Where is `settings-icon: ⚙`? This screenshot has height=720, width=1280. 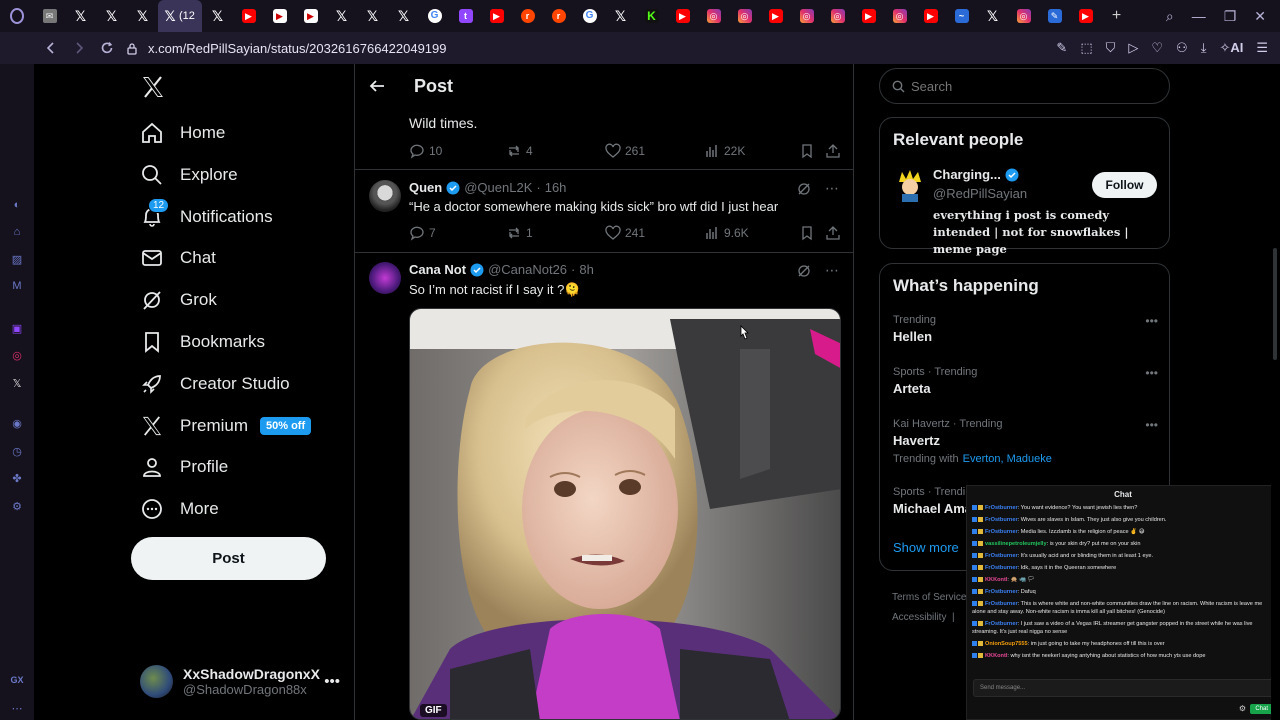 settings-icon: ⚙ is located at coordinates (17, 506).